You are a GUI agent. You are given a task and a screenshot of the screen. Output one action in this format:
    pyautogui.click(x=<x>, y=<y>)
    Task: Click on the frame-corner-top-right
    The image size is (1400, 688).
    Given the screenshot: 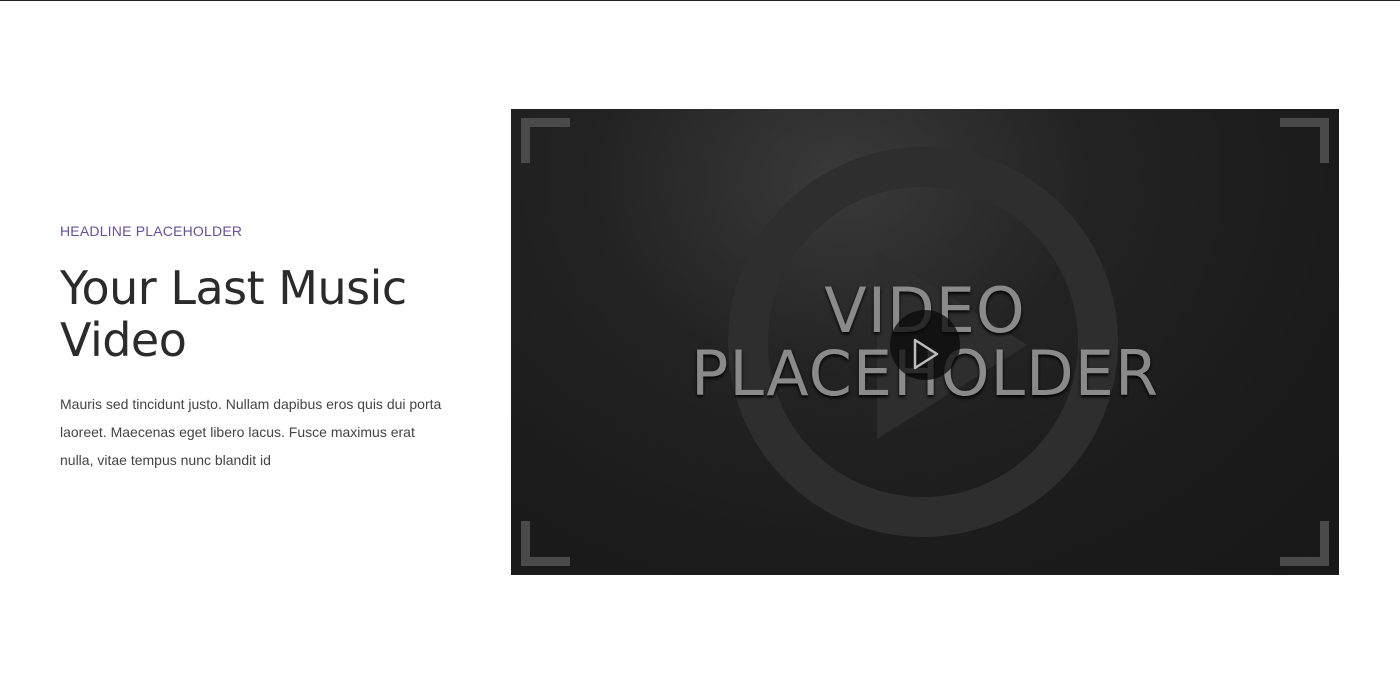 What is the action you would take?
    pyautogui.click(x=1304, y=140)
    